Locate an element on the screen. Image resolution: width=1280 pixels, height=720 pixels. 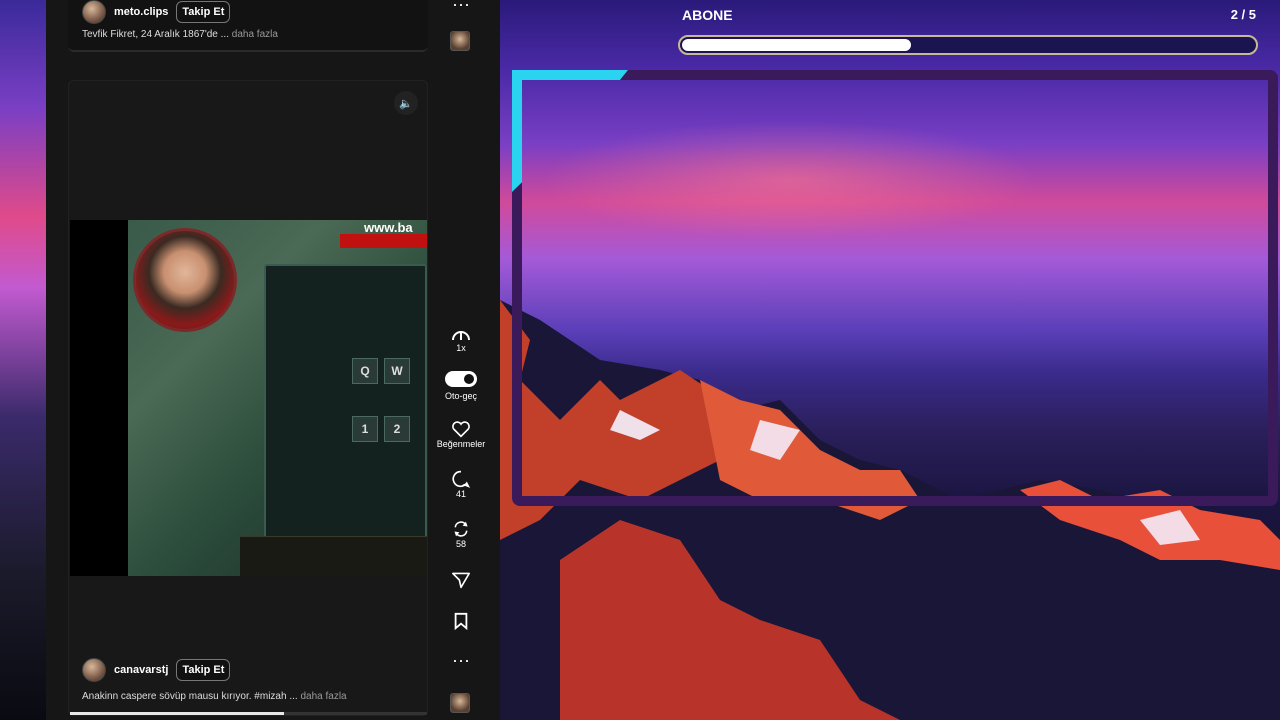
repost-button: 58 is located at coordinates (461, 534).